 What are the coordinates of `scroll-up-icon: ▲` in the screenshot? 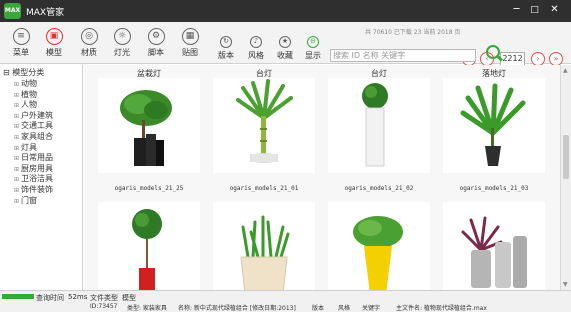 It's located at (565, 70).